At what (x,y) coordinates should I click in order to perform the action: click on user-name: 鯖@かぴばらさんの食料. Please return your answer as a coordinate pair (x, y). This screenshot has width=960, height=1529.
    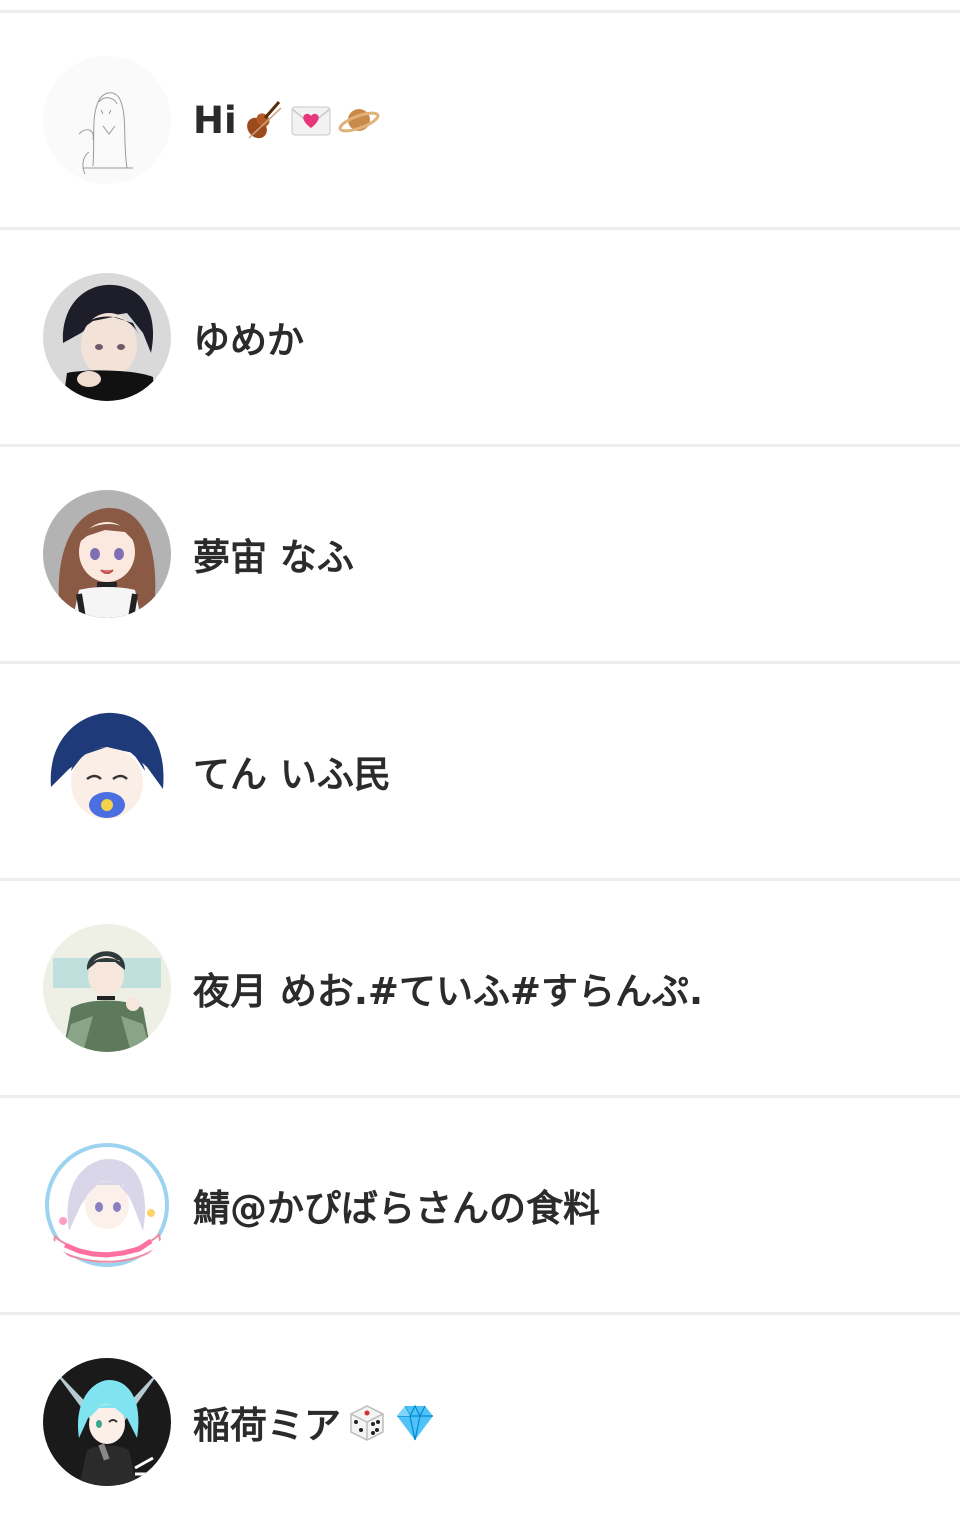
    Looking at the image, I should click on (396, 1205).